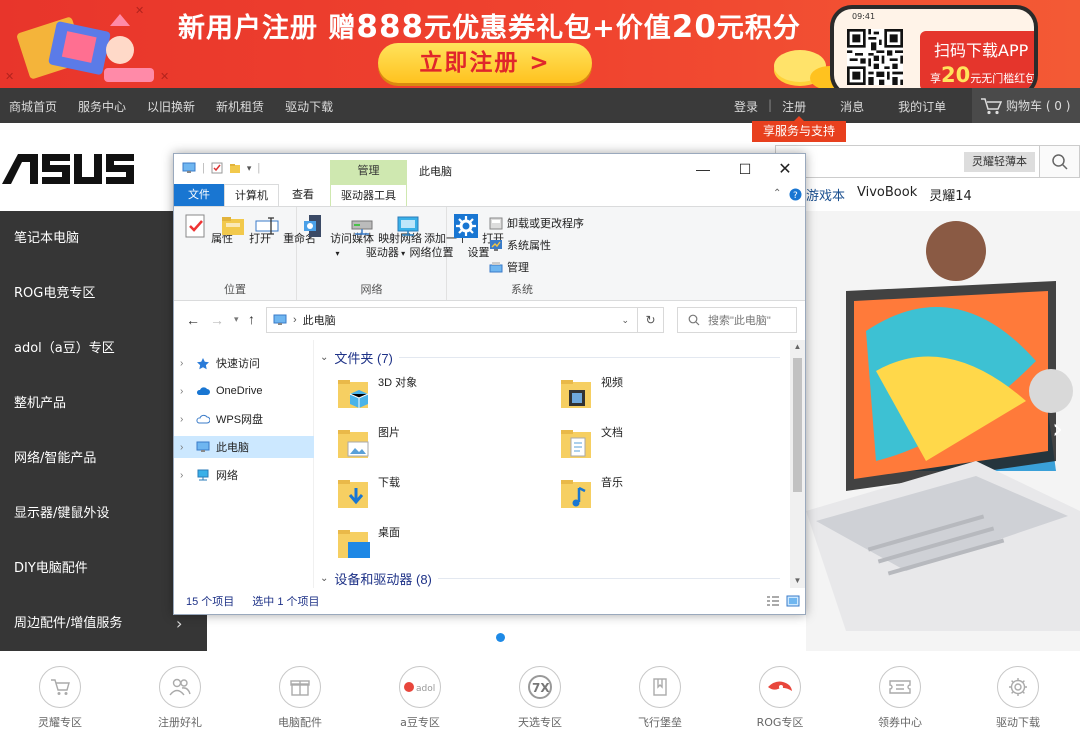  I want to click on hot-word: VivoBook, so click(887, 194).